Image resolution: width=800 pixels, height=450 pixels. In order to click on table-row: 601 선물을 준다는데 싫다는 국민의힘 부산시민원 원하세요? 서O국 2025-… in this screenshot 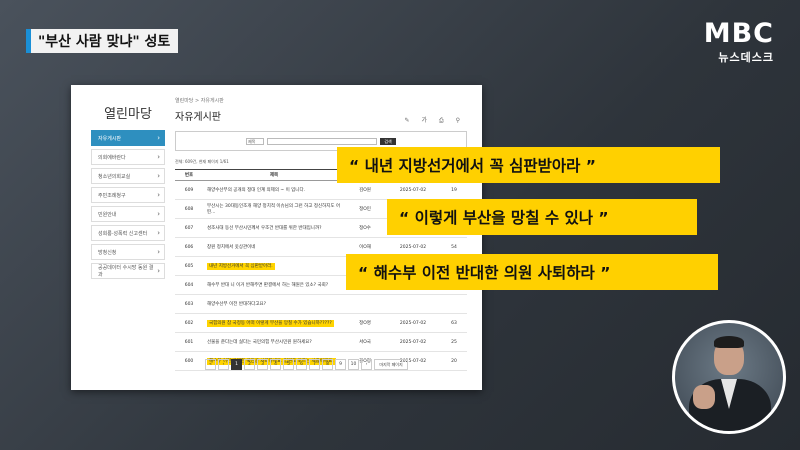, I will do `click(321, 342)`.